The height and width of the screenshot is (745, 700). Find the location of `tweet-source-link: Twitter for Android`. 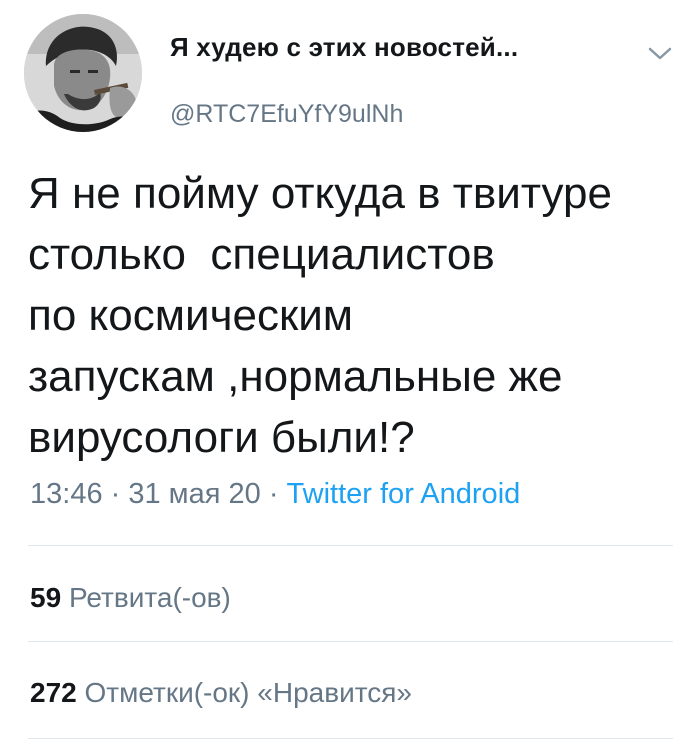

tweet-source-link: Twitter for Android is located at coordinates (404, 494).